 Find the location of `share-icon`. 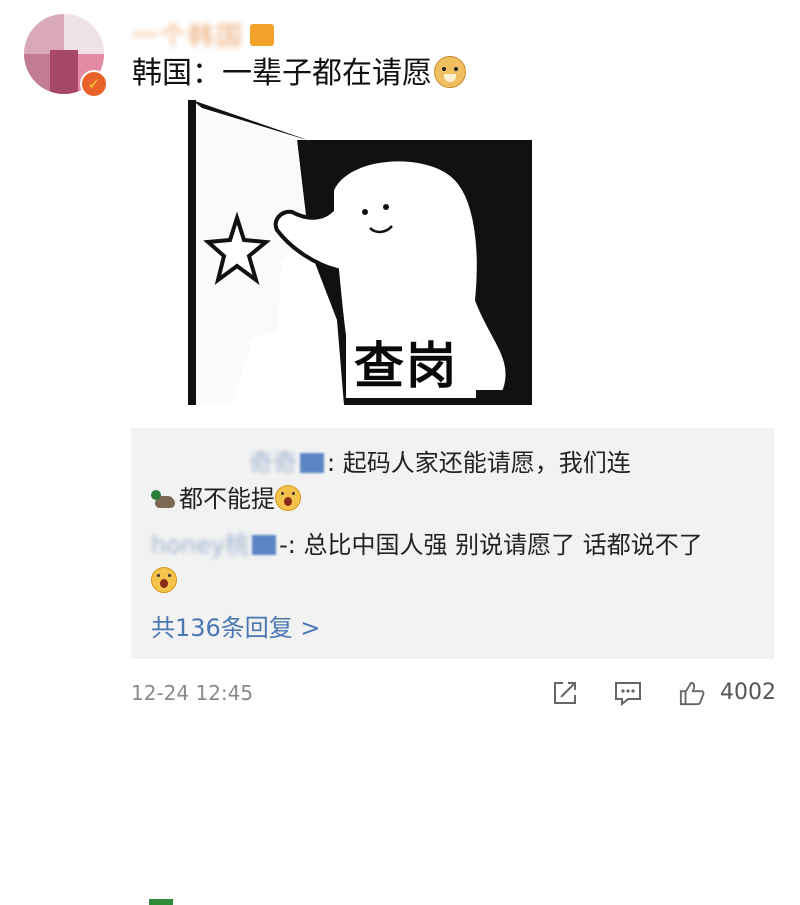

share-icon is located at coordinates (565, 693).